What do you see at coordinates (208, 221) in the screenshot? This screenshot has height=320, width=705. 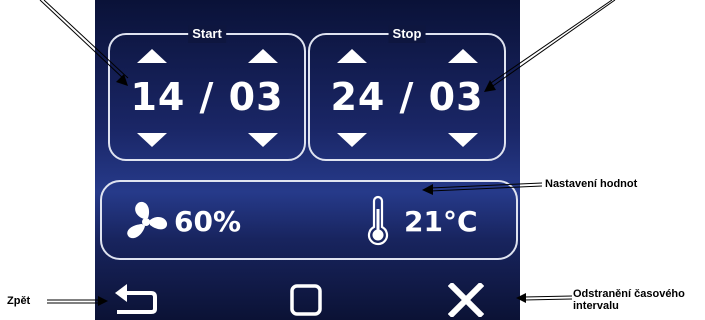 I see `fan-speed-value: 60%` at bounding box center [208, 221].